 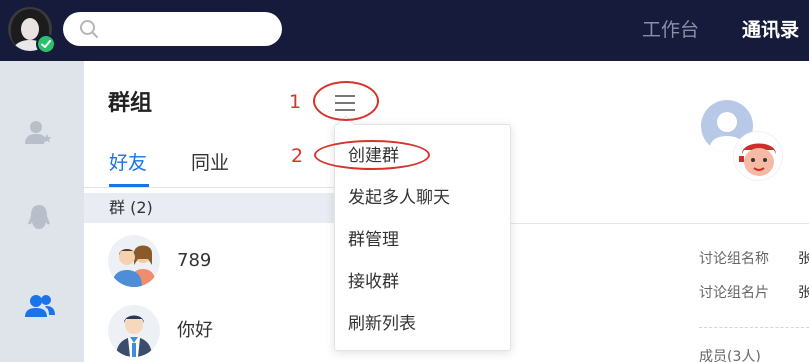 What do you see at coordinates (670, 30) in the screenshot?
I see `nav-workbench: 工作台` at bounding box center [670, 30].